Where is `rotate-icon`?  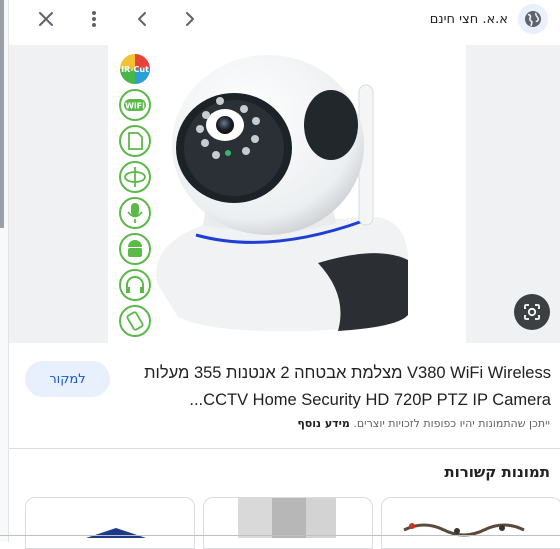 rotate-icon is located at coordinates (135, 177).